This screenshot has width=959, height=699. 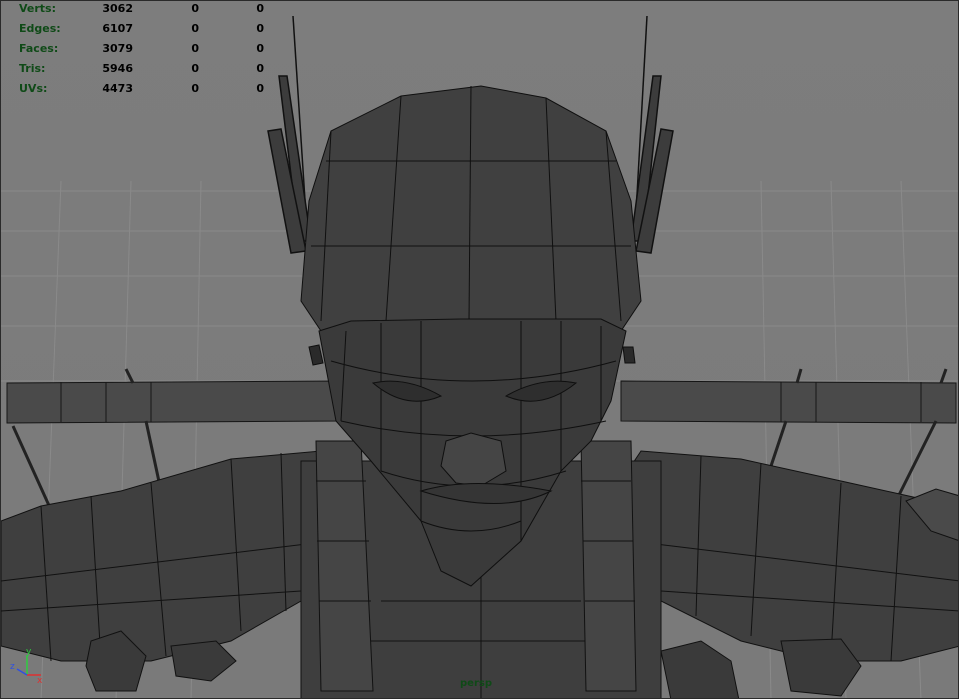 What do you see at coordinates (33, 88) in the screenshot?
I see `hud-label: UVs:` at bounding box center [33, 88].